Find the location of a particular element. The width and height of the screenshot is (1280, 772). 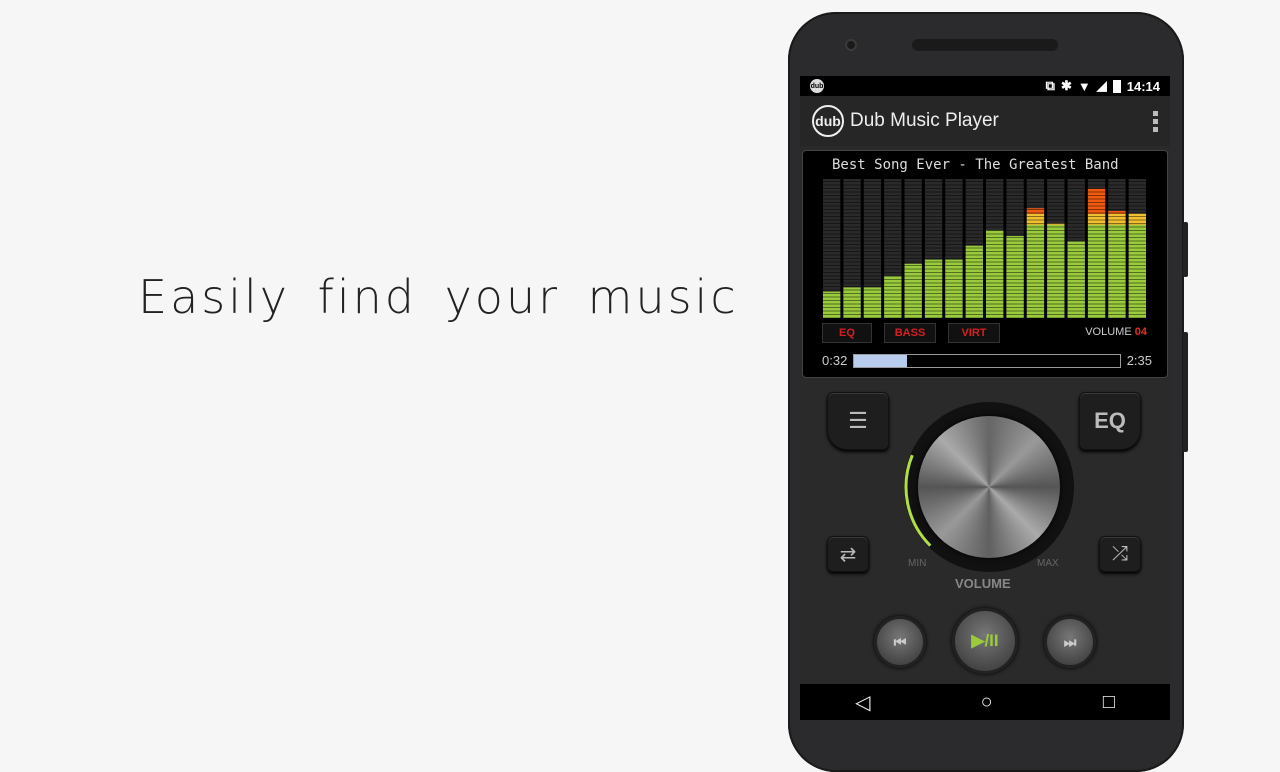

total-time: 2:35 is located at coordinates (1139, 360).